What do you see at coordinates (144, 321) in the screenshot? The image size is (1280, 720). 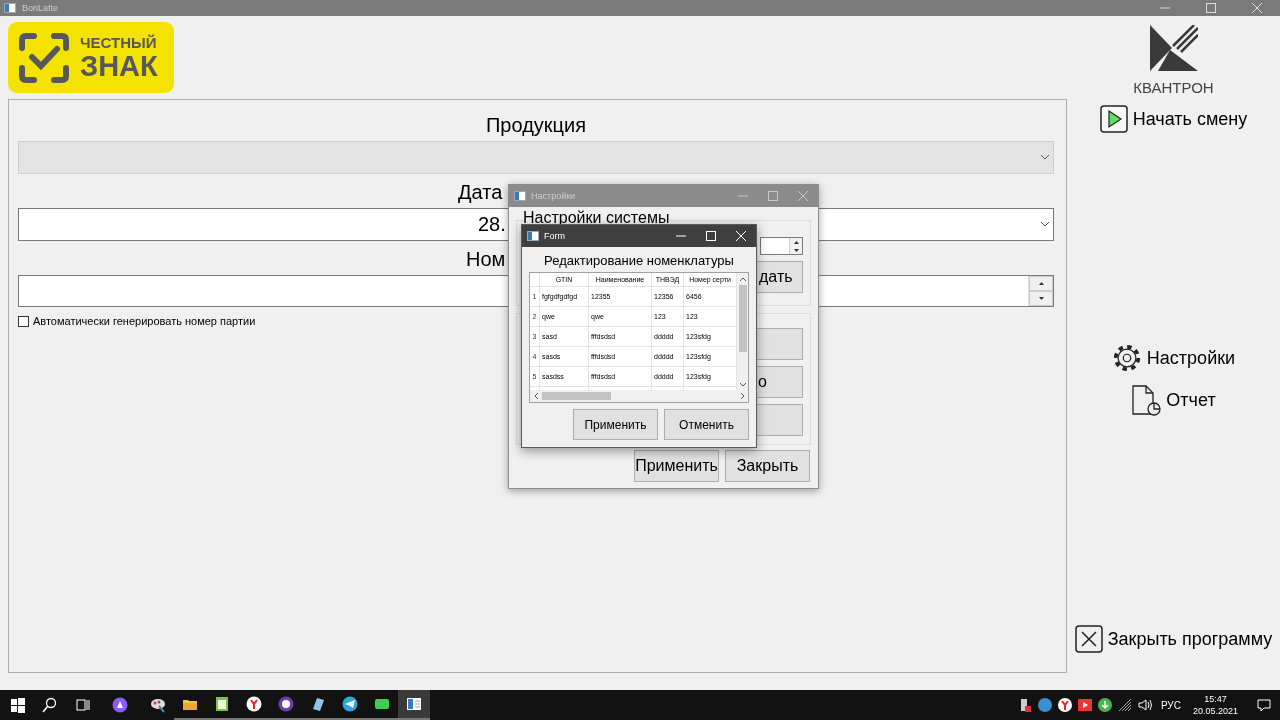 I see `checkbox-label: Автоматически генерировать номер партии` at bounding box center [144, 321].